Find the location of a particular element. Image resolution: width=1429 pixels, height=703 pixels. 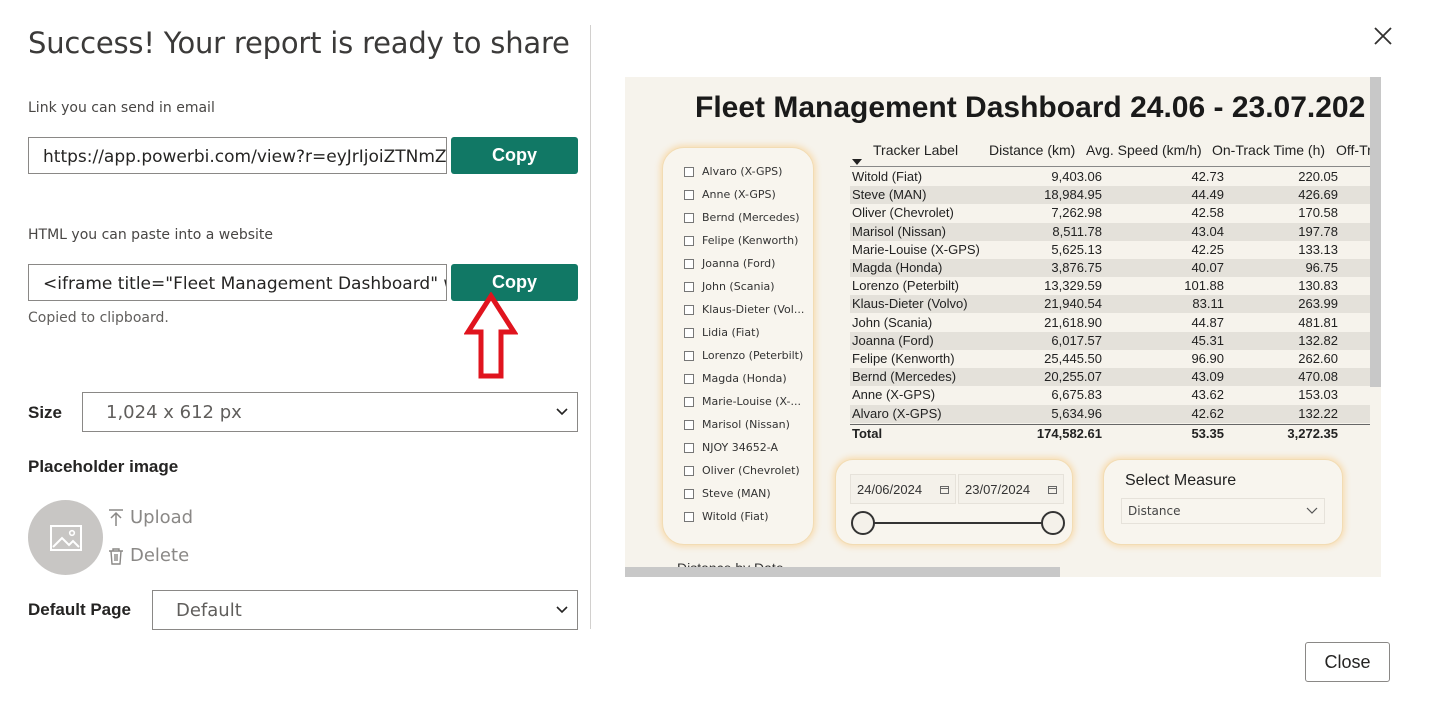

slicer-item: Steve (MAN) is located at coordinates (727, 493).